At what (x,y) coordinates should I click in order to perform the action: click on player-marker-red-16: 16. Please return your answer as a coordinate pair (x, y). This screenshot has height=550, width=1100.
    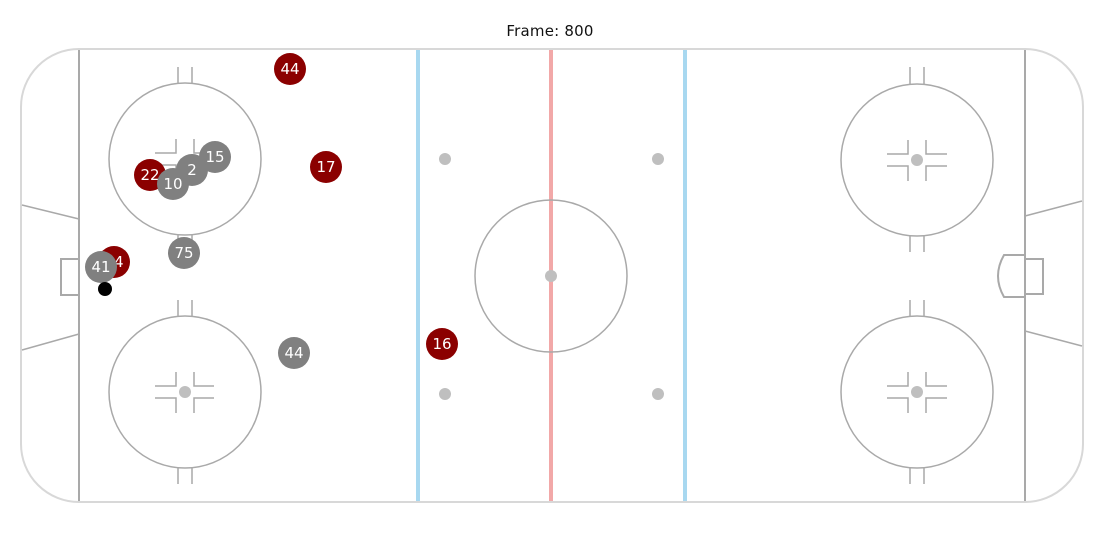
    Looking at the image, I should click on (442, 344).